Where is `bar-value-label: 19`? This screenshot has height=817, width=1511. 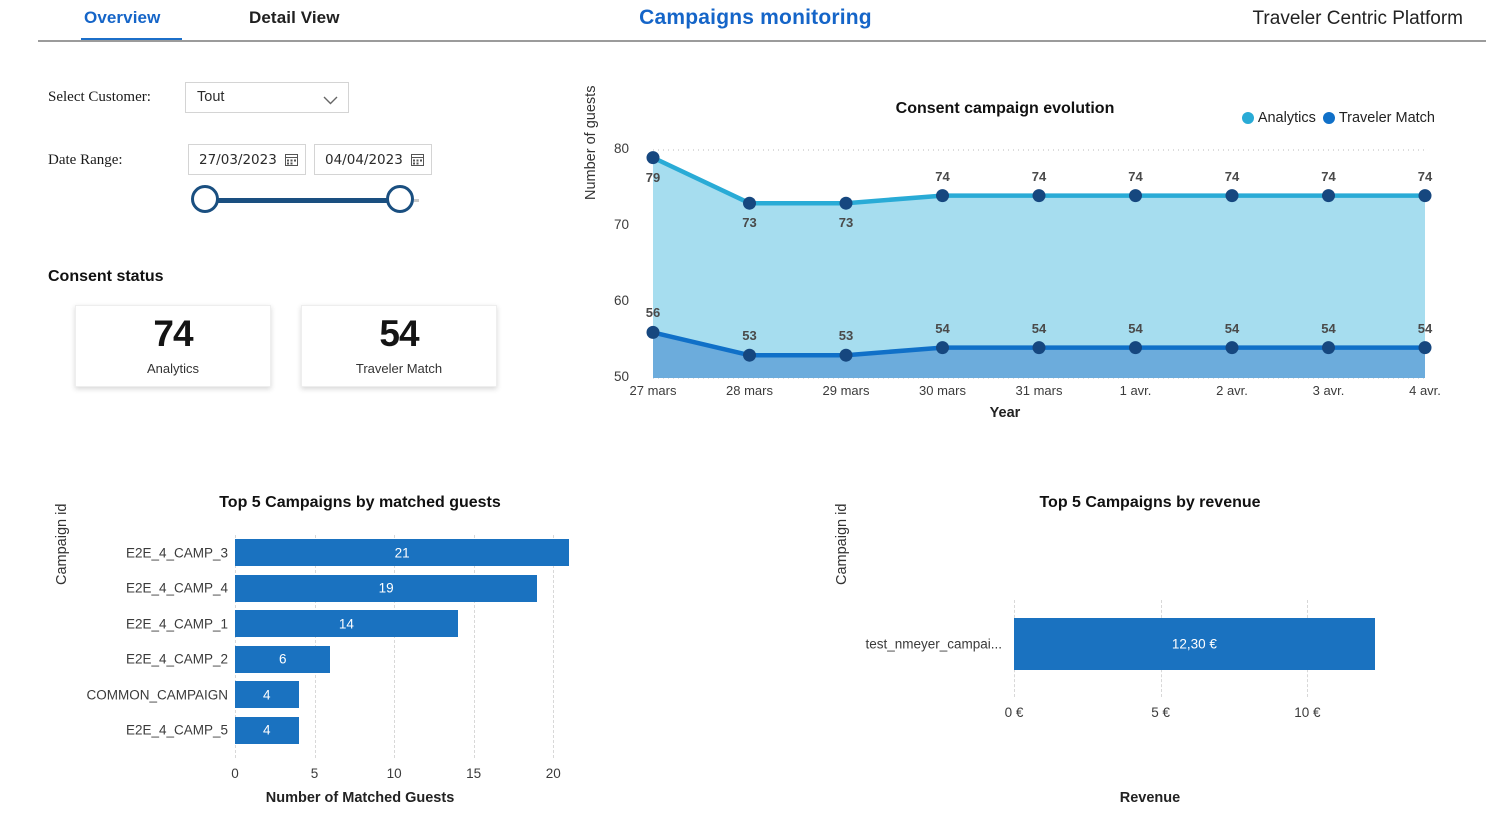
bar-value-label: 19 is located at coordinates (386, 588).